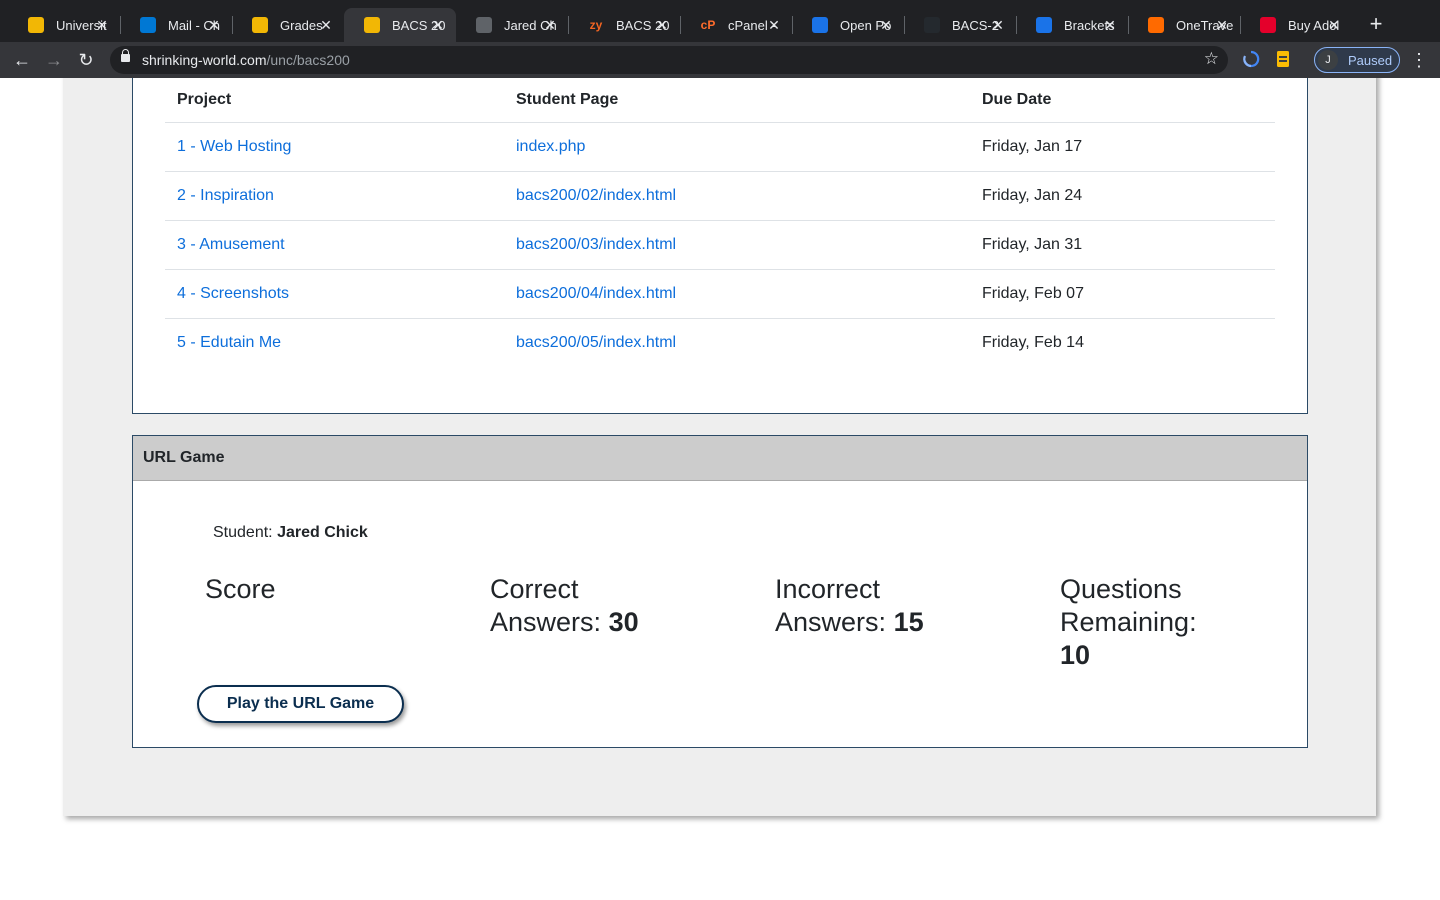  What do you see at coordinates (229, 342) in the screenshot?
I see `project-link: 5 - Edutain Me` at bounding box center [229, 342].